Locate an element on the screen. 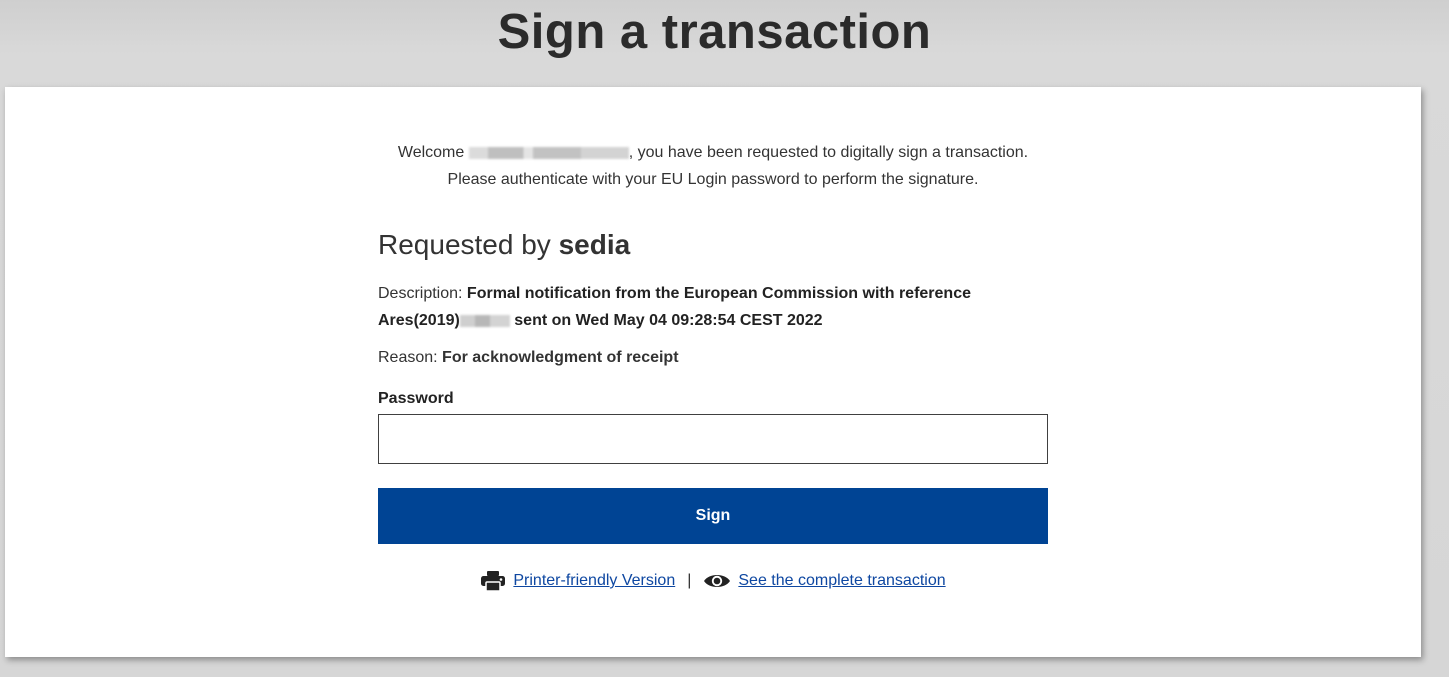 This screenshot has height=677, width=1449. complete-transaction-link: See the complete transaction is located at coordinates (841, 581).